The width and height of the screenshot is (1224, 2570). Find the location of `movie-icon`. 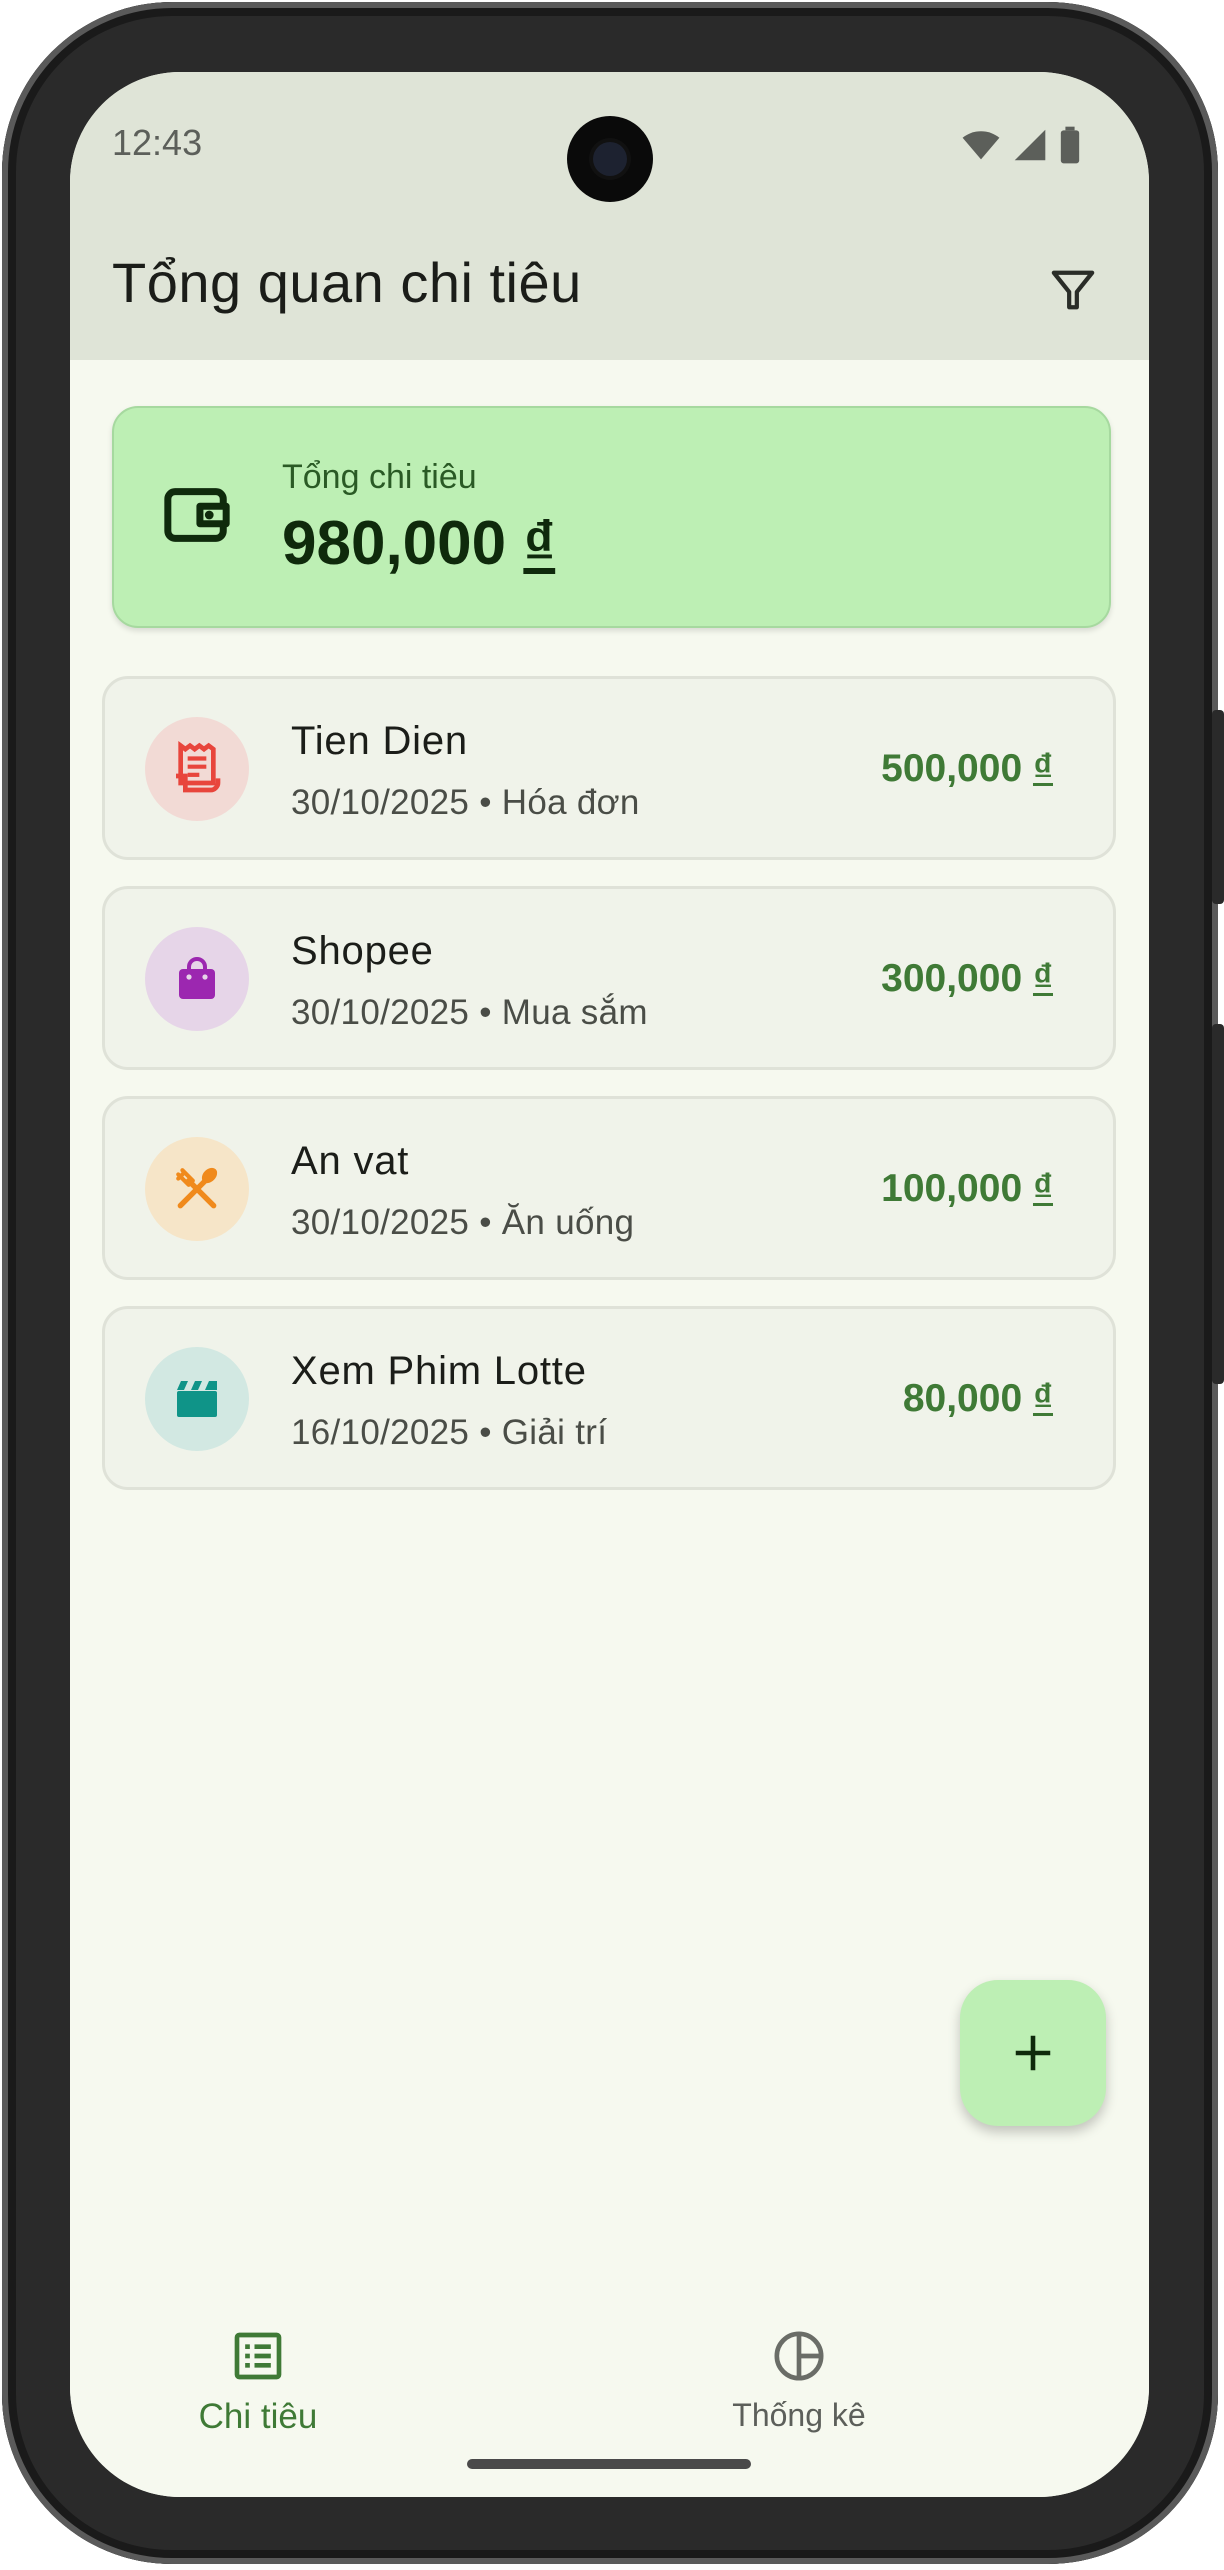

movie-icon is located at coordinates (197, 1399).